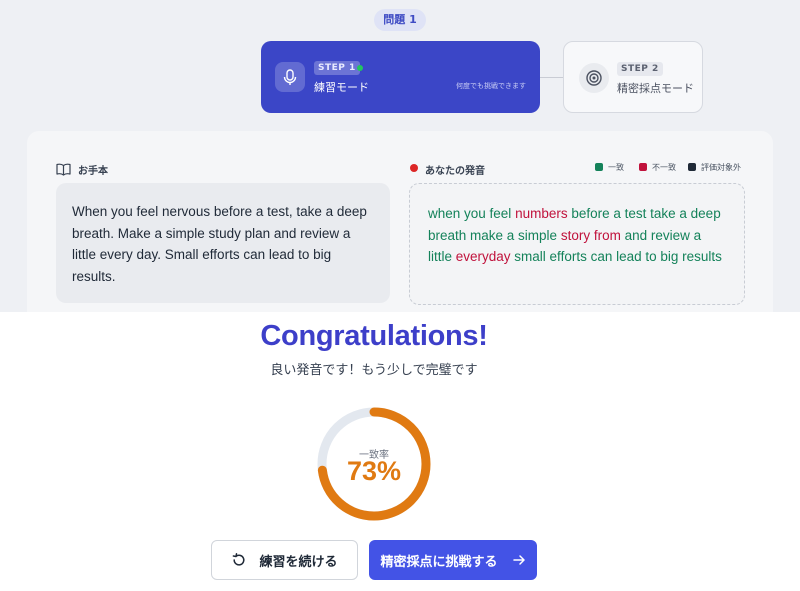 This screenshot has width=800, height=591. I want to click on result-subtitle: 良い発音です！もう少しで完璧です, so click(374, 370).